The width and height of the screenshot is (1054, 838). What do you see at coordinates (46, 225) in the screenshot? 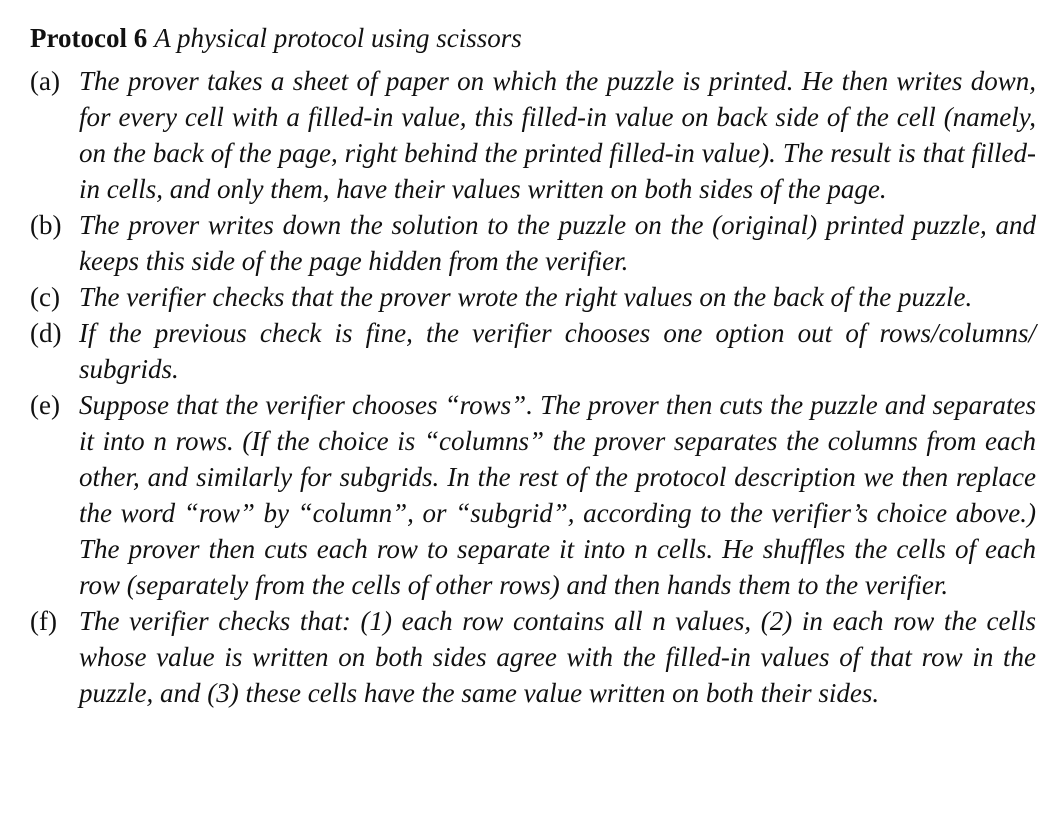
I see `step-marker: (b)` at bounding box center [46, 225].